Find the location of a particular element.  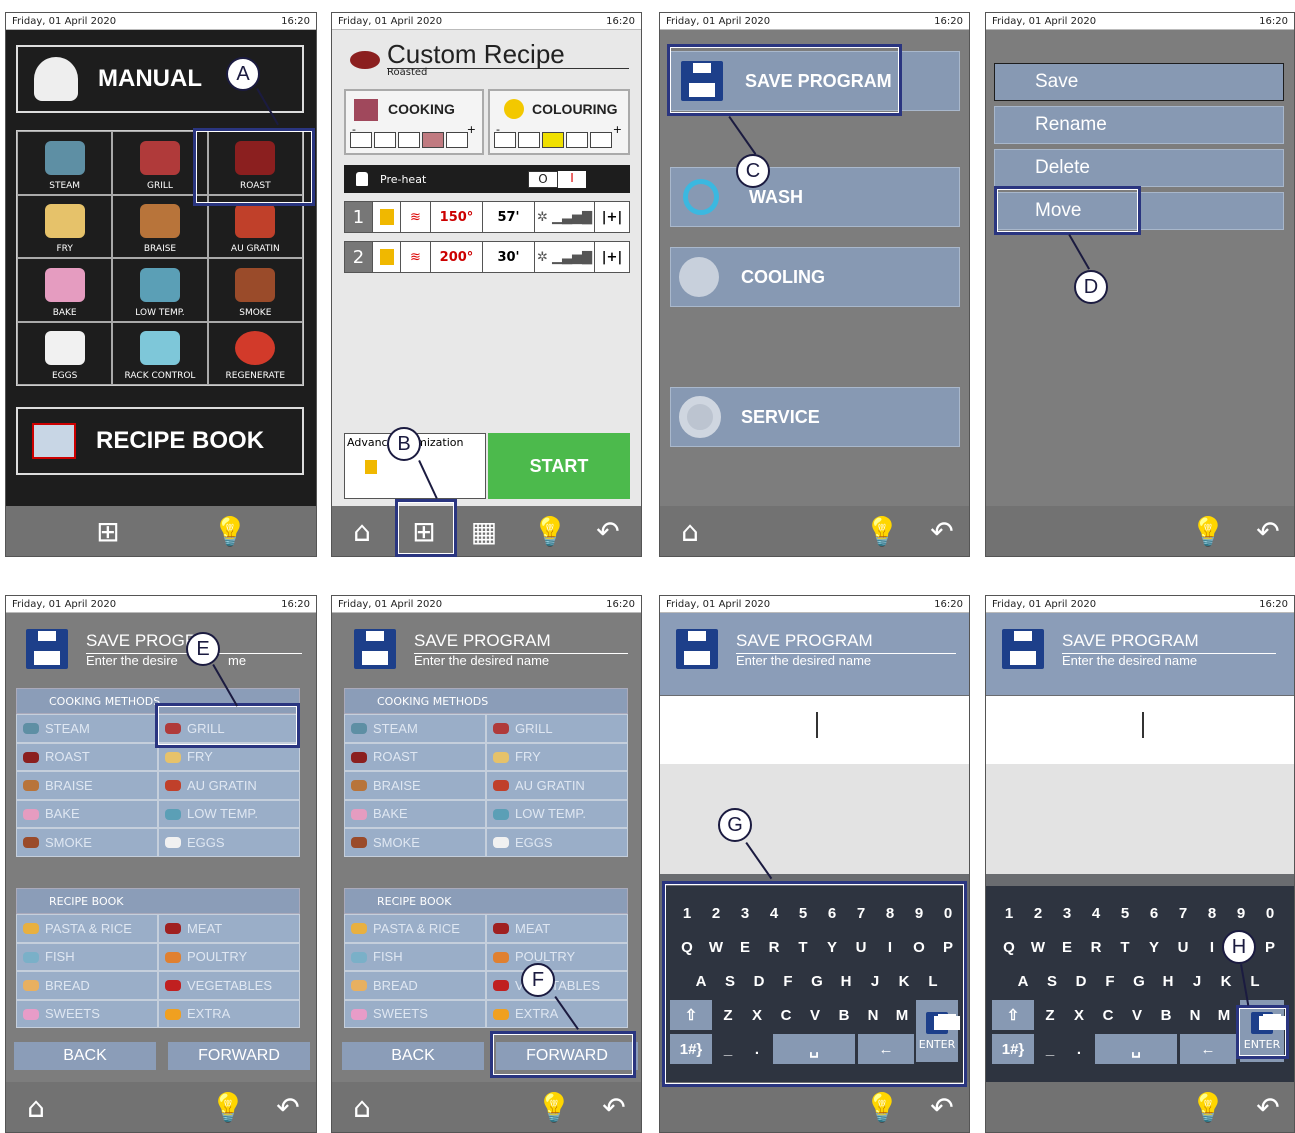

key: M is located at coordinates (1224, 1015).